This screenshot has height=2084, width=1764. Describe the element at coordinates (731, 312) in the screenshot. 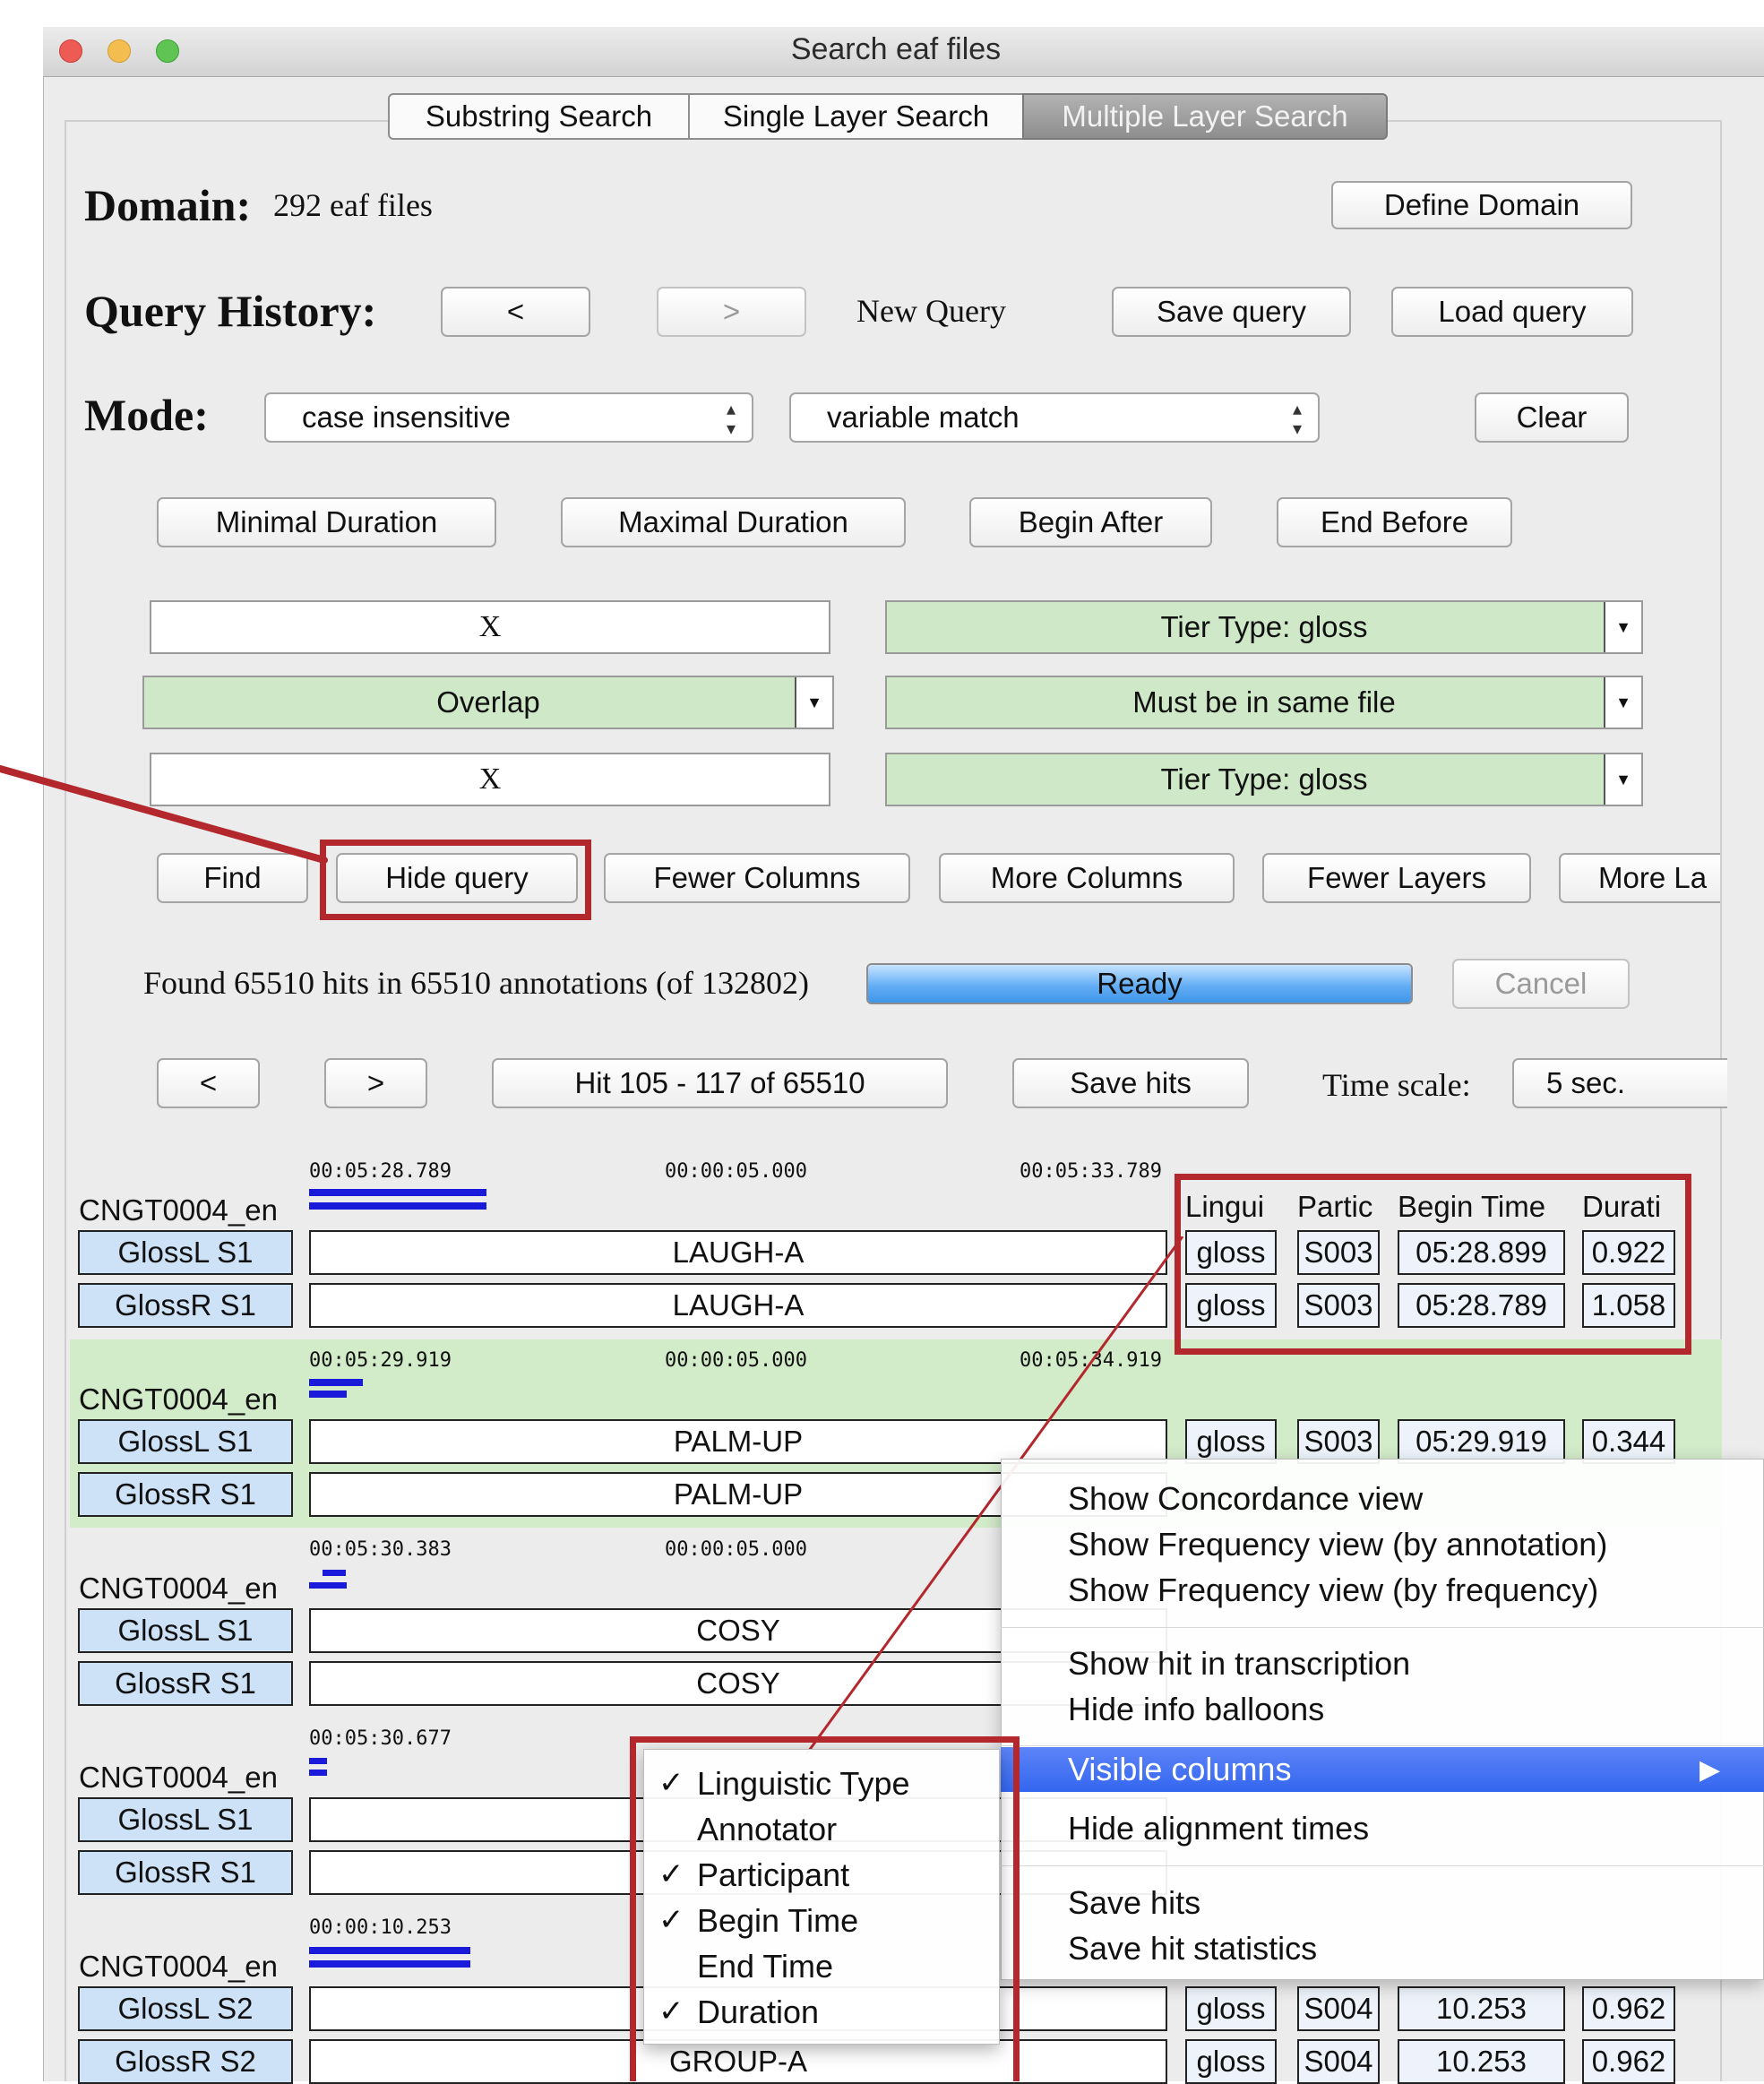

I see `history-forward-button: >` at that location.